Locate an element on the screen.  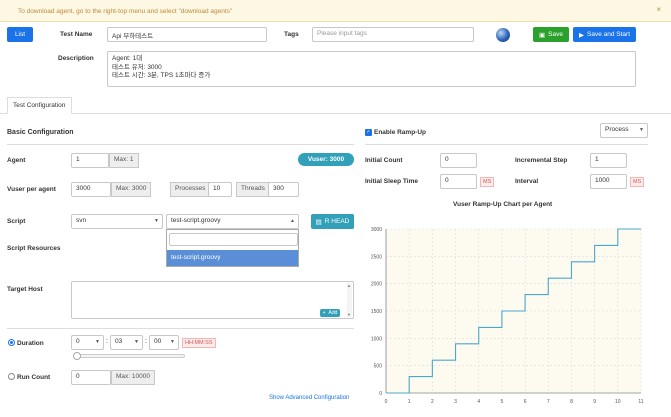
threads-input: 300 is located at coordinates (283, 189).